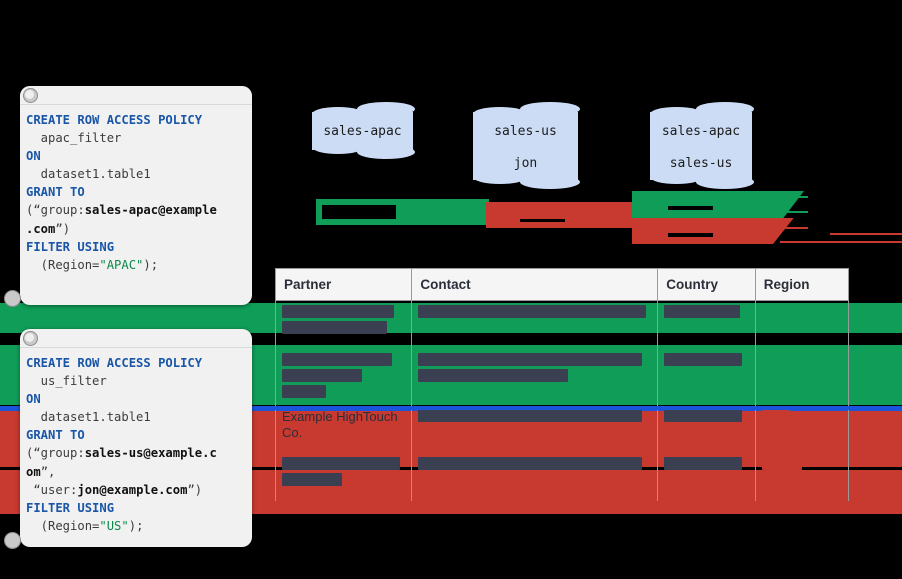 The width and height of the screenshot is (902, 579). I want to click on code-token: sales-us@example.c, so click(150, 453).